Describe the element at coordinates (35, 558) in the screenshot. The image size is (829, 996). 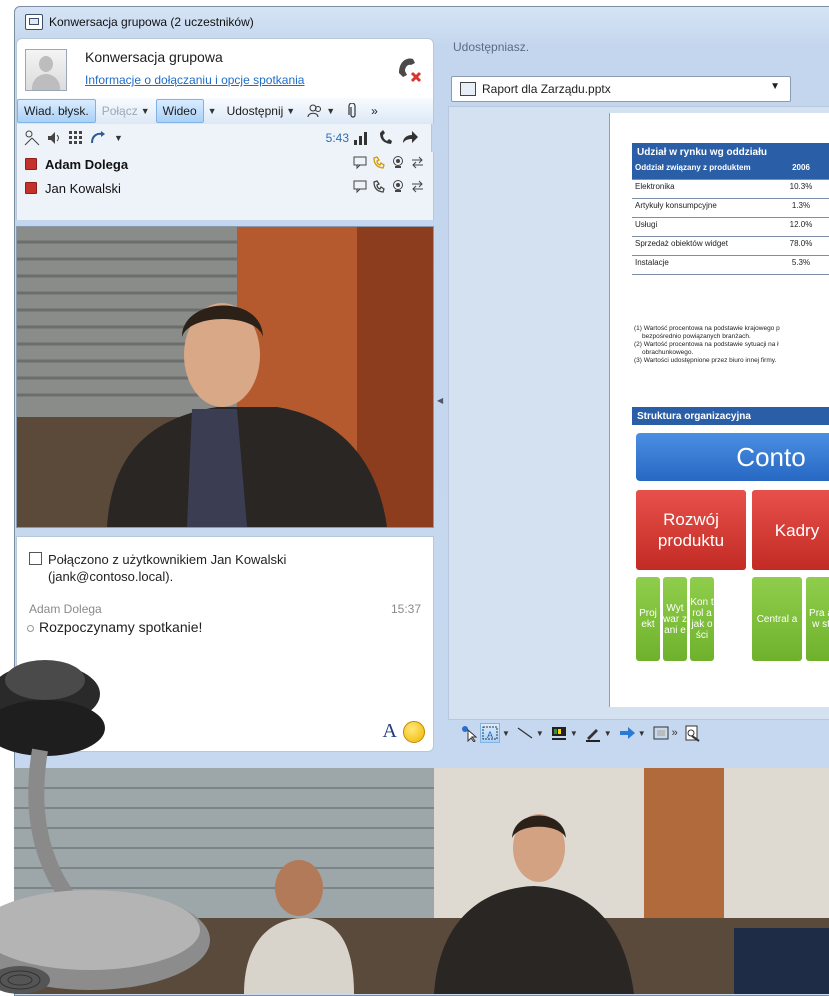
I see `info-icon` at that location.